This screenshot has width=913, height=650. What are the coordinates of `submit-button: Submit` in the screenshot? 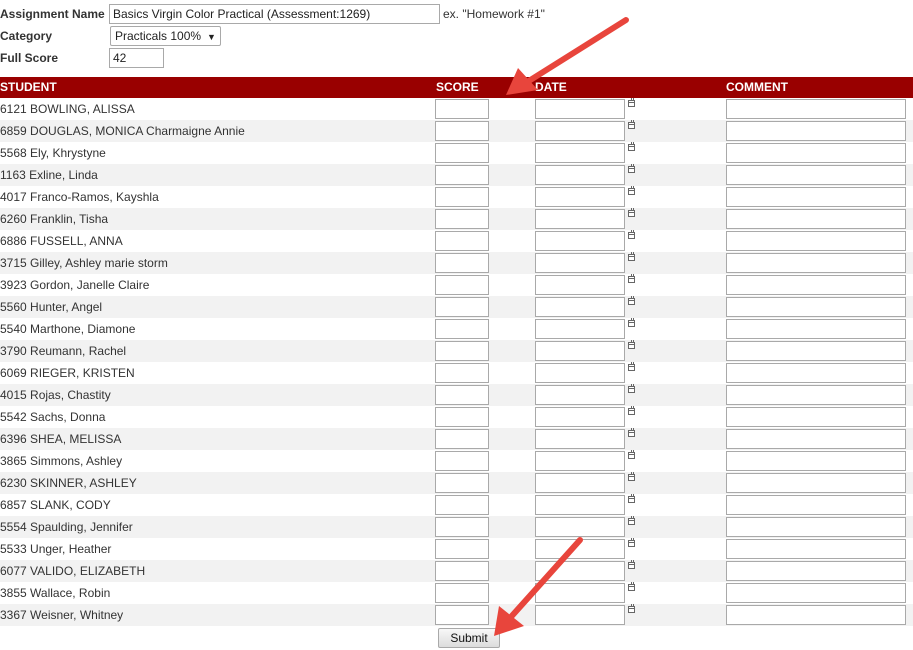 It's located at (469, 638).